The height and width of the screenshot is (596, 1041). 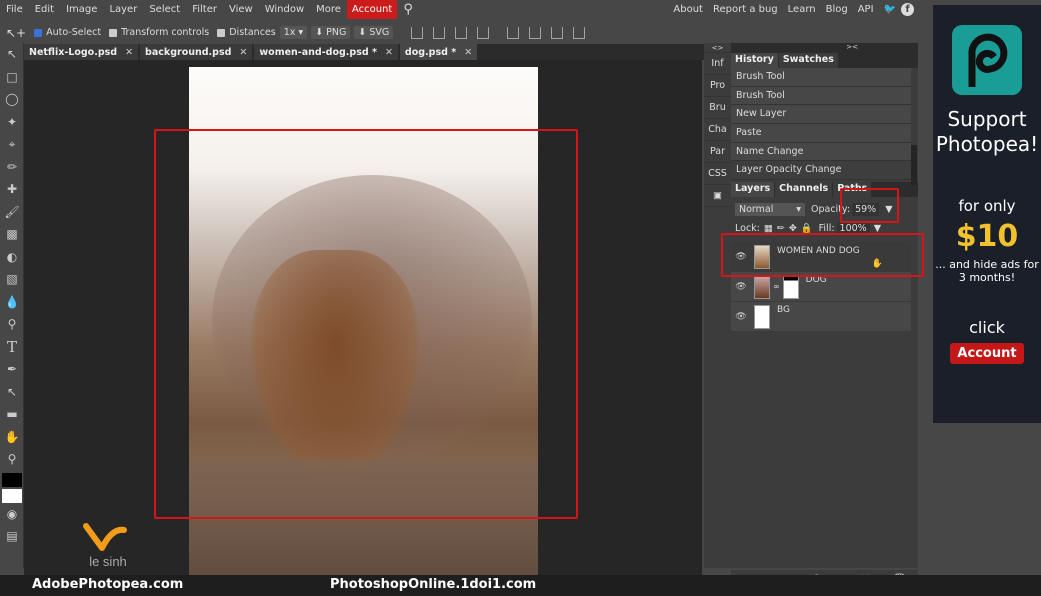 I want to click on properties-panel-button: Pro, so click(x=717, y=86).